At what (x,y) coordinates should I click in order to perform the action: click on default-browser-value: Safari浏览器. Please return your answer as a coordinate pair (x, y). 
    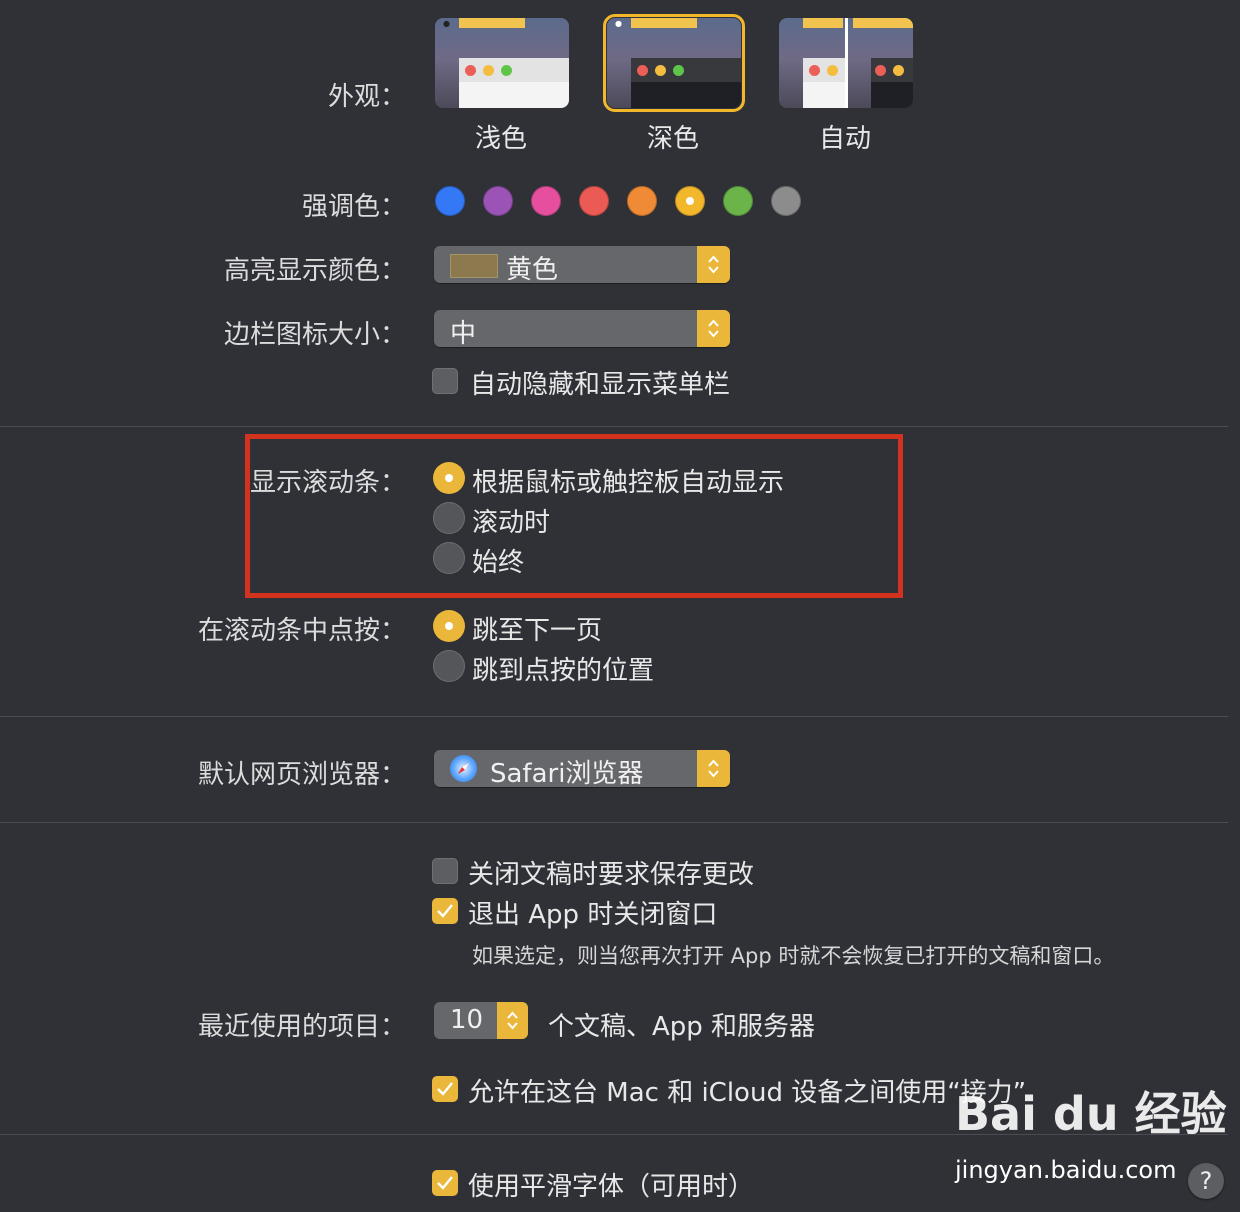
    Looking at the image, I should click on (567, 774).